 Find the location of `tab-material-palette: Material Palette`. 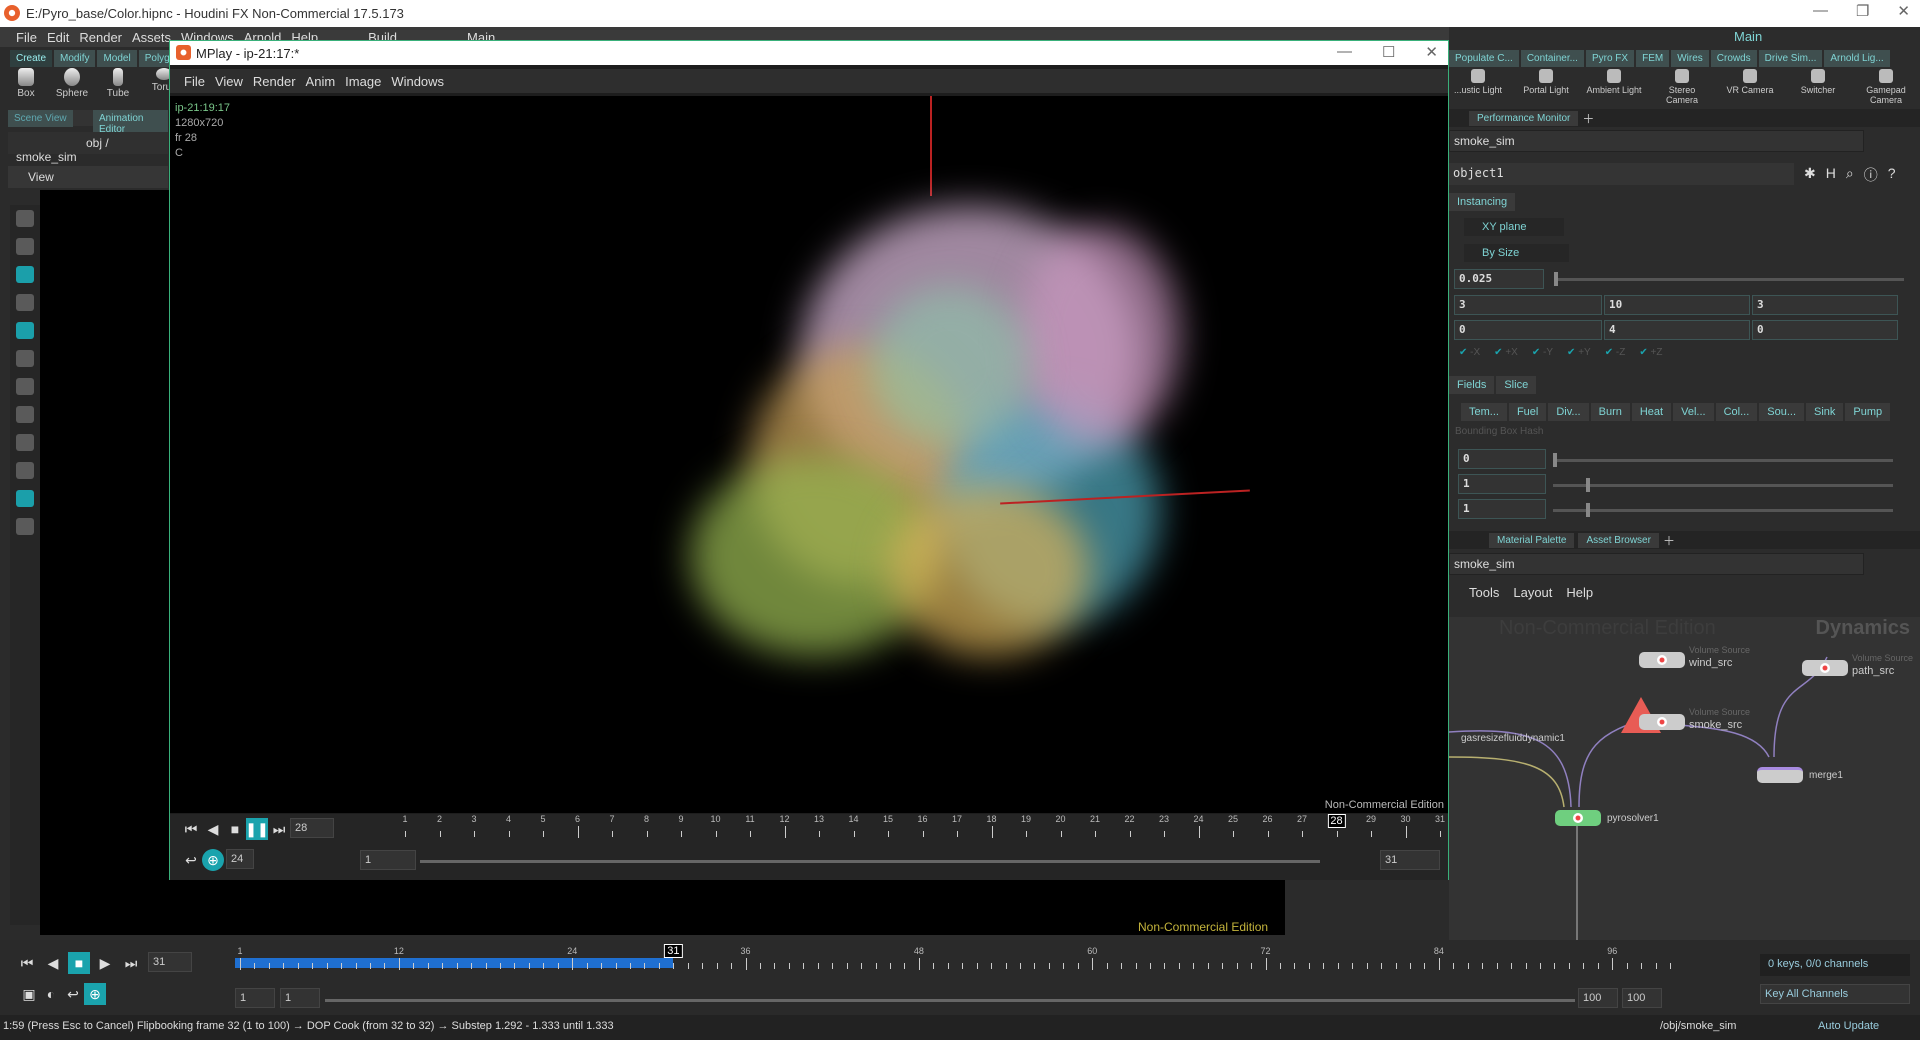

tab-material-palette: Material Palette is located at coordinates (1532, 540).